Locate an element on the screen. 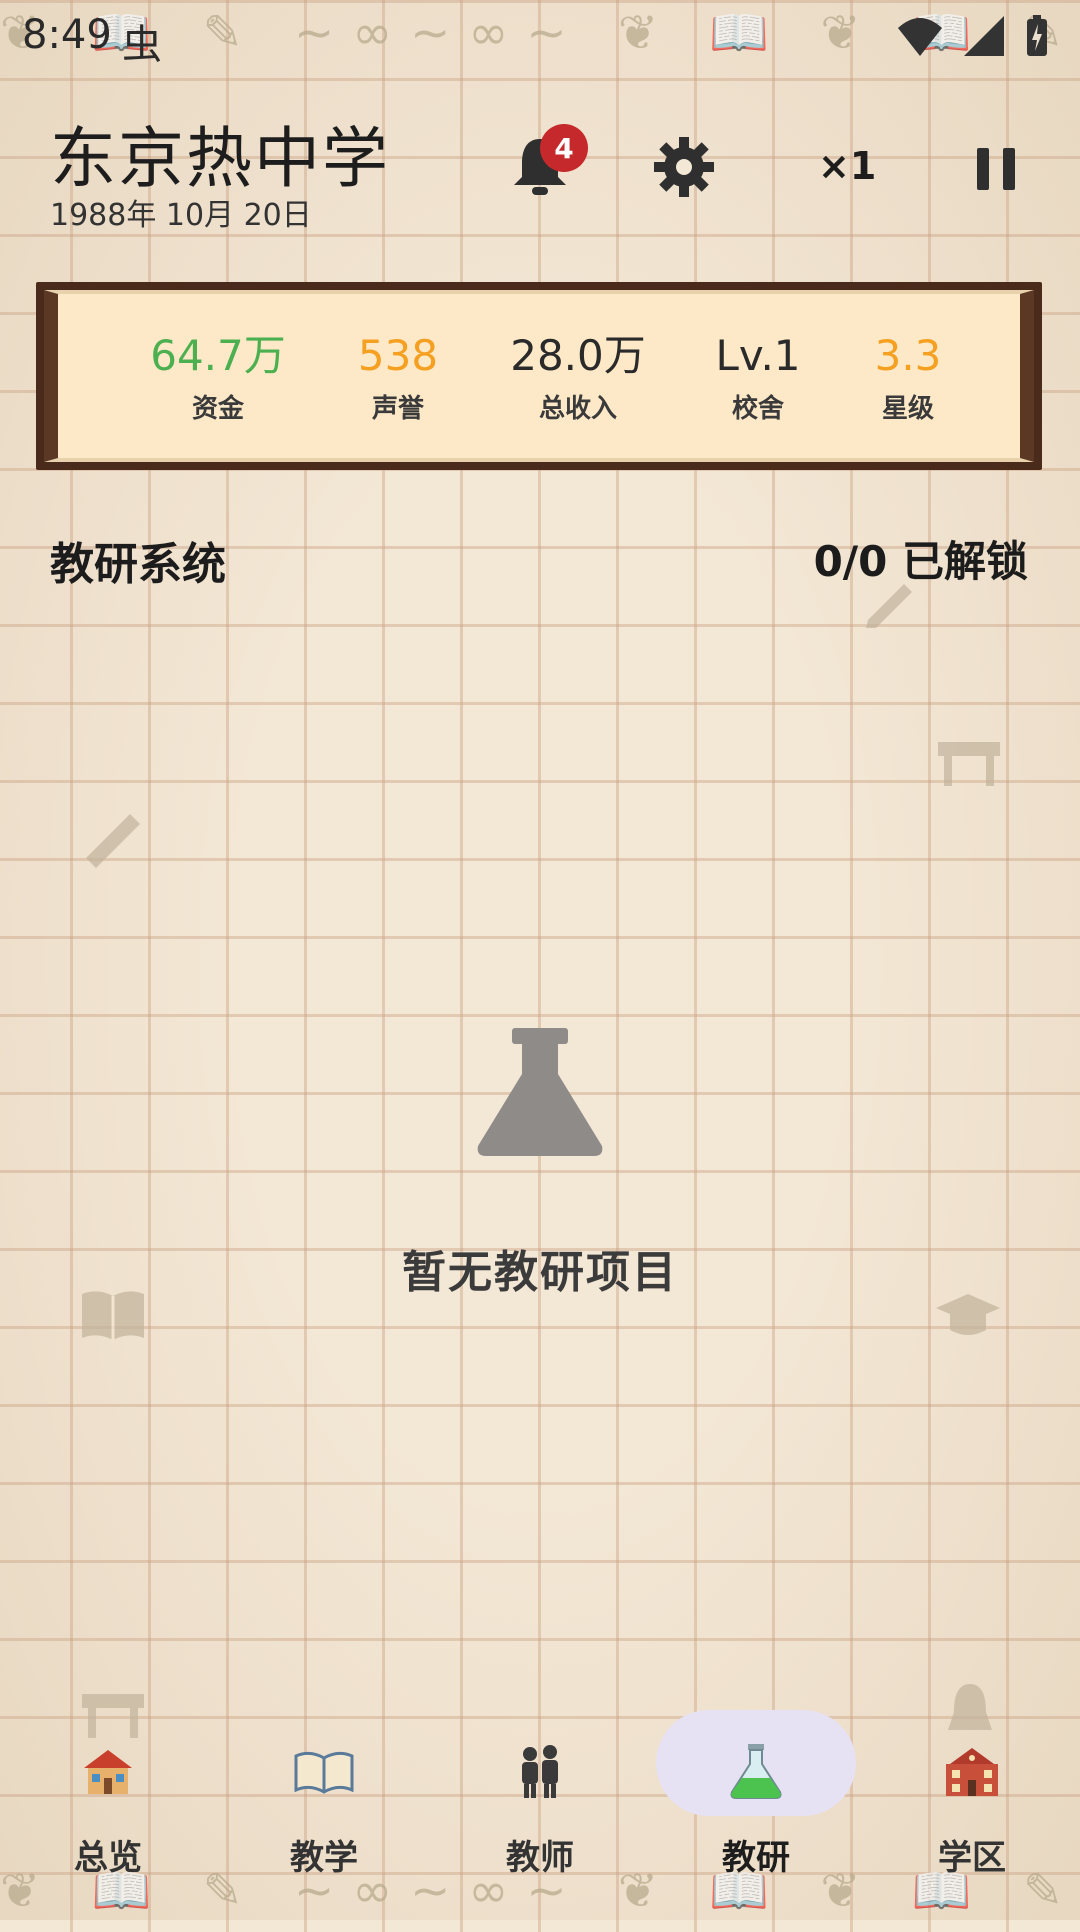  stats-panel-inner: 64.7万 资金 538 声誉 28.0万 总收入 Lv.1 校舍 3.3 星级 is located at coordinates (539, 376).